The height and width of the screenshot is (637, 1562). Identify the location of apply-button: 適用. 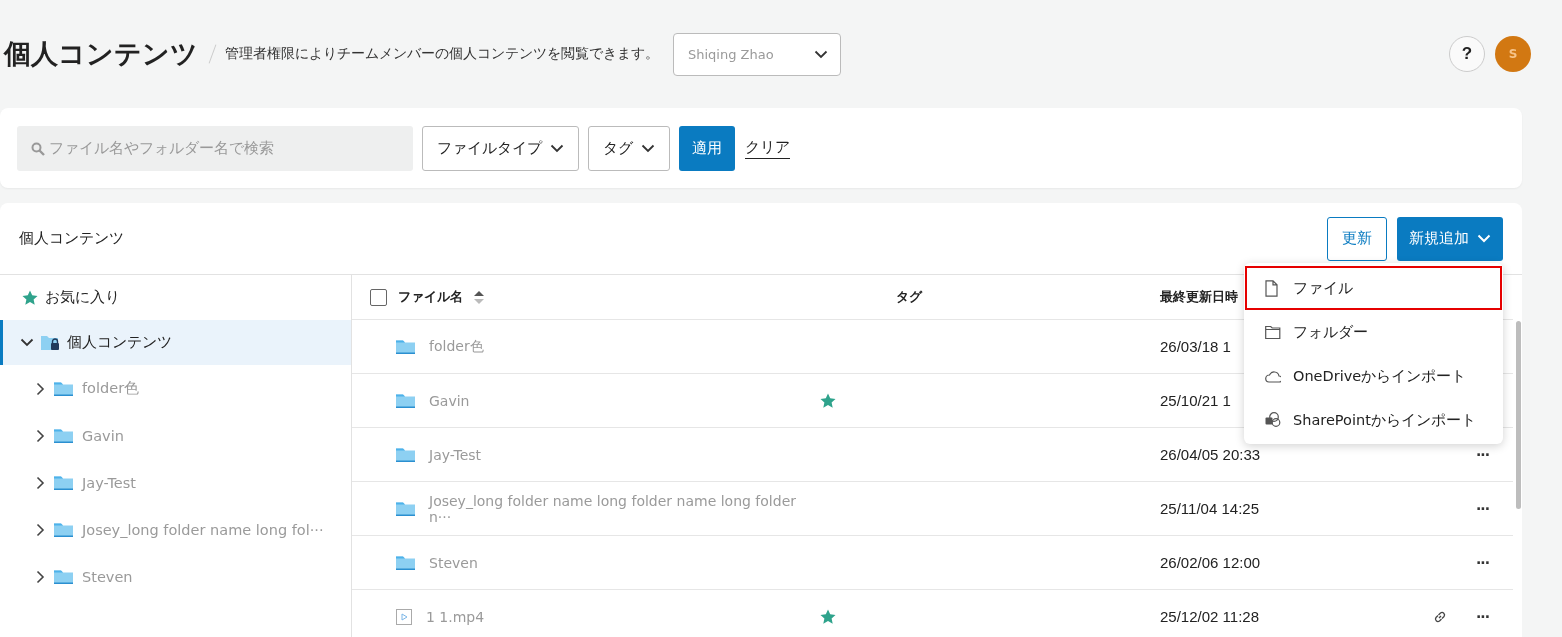
(707, 148).